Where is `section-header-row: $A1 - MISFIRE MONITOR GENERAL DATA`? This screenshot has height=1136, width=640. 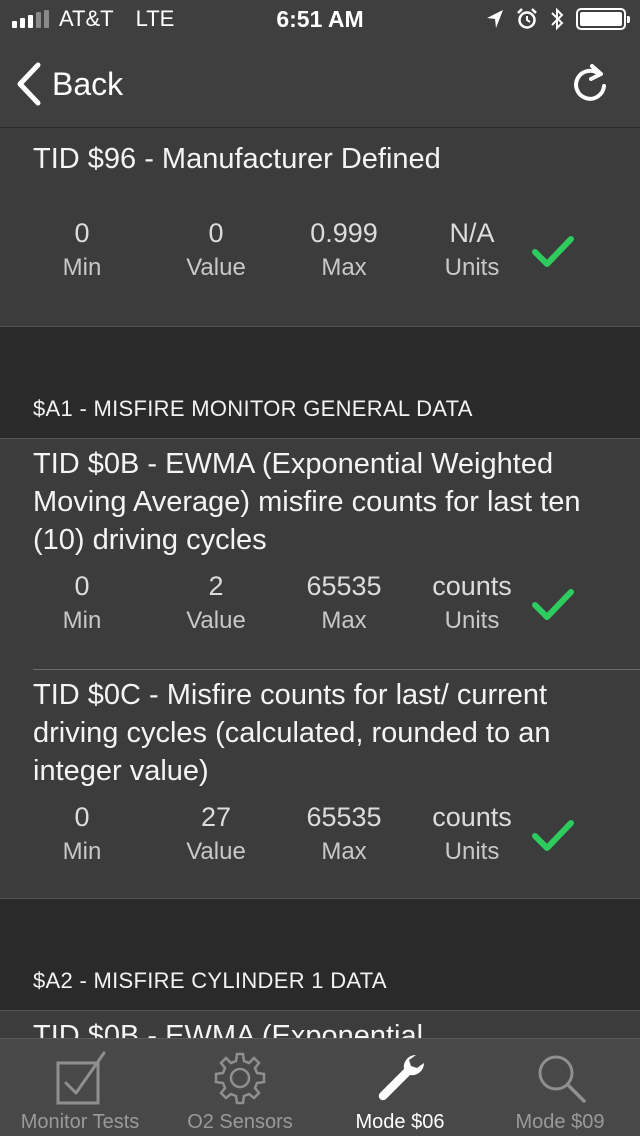
section-header-row: $A1 - MISFIRE MONITOR GENERAL DATA is located at coordinates (320, 382).